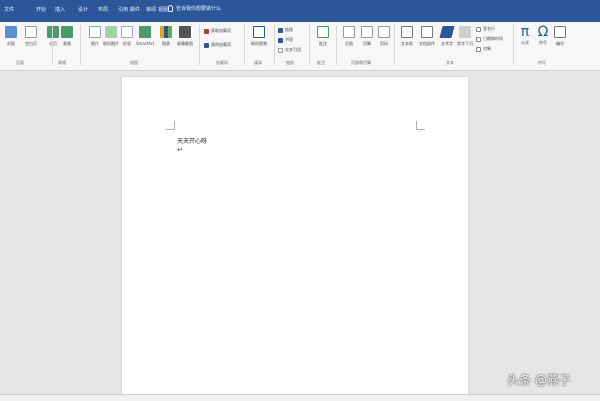 The image size is (600, 401). Describe the element at coordinates (280, 30) in the screenshot. I see `link-icon` at that location.